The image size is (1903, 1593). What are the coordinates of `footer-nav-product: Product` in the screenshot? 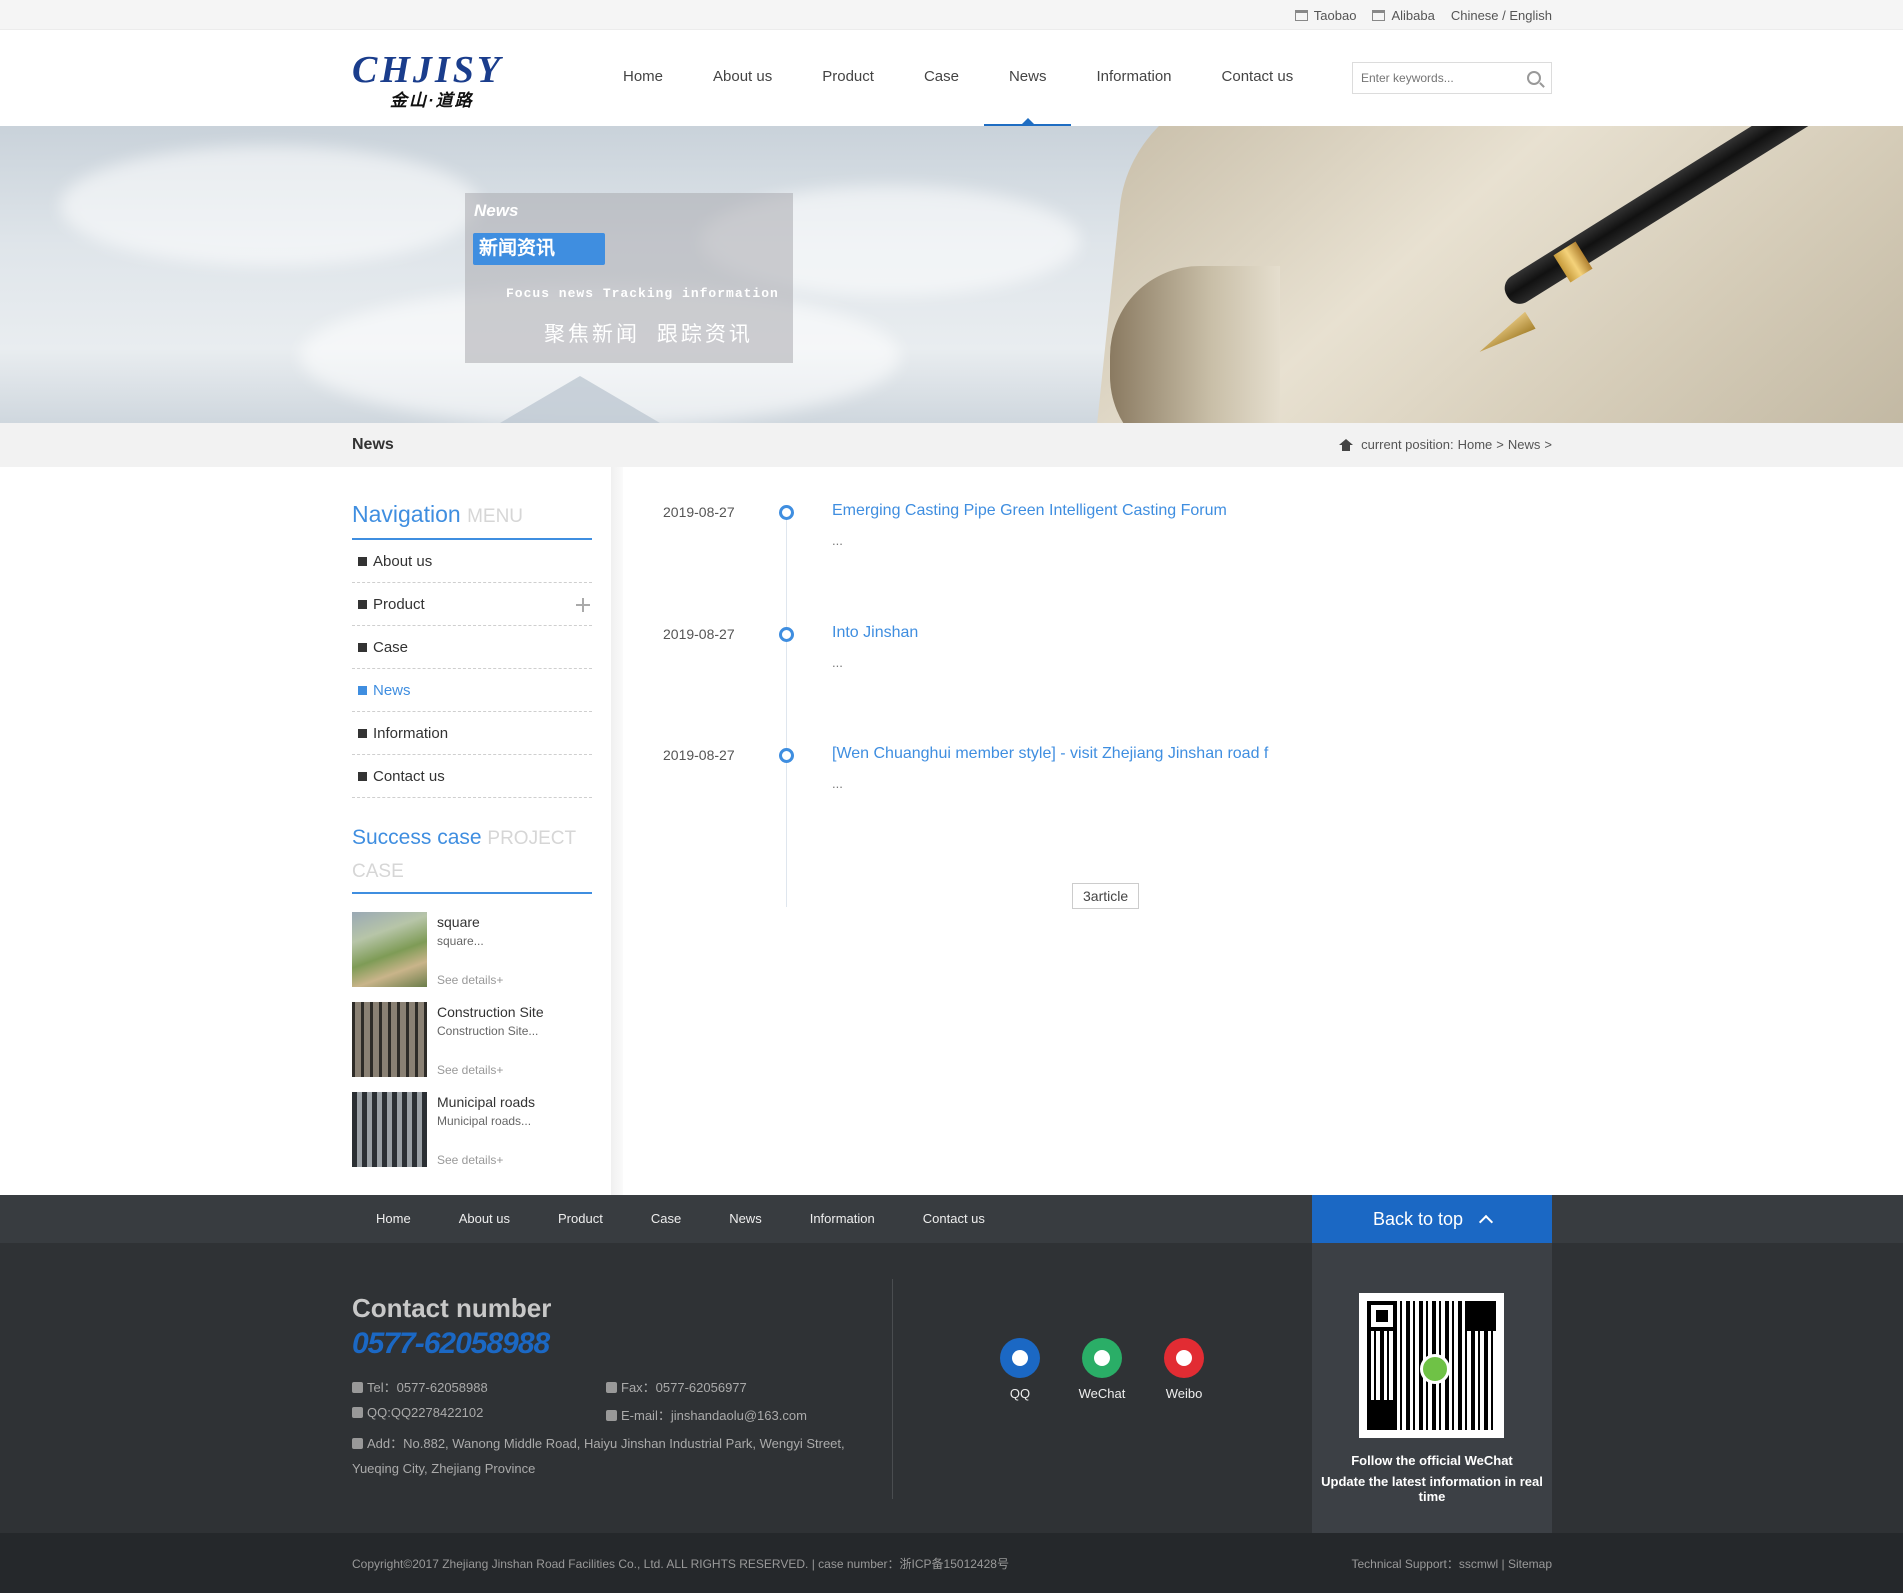 It's located at (580, 1219).